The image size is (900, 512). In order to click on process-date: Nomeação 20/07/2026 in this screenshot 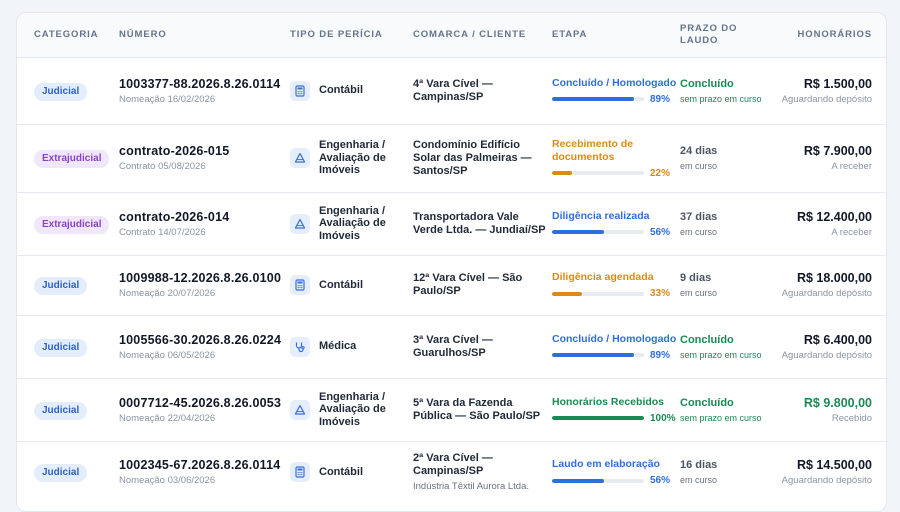, I will do `click(167, 293)`.